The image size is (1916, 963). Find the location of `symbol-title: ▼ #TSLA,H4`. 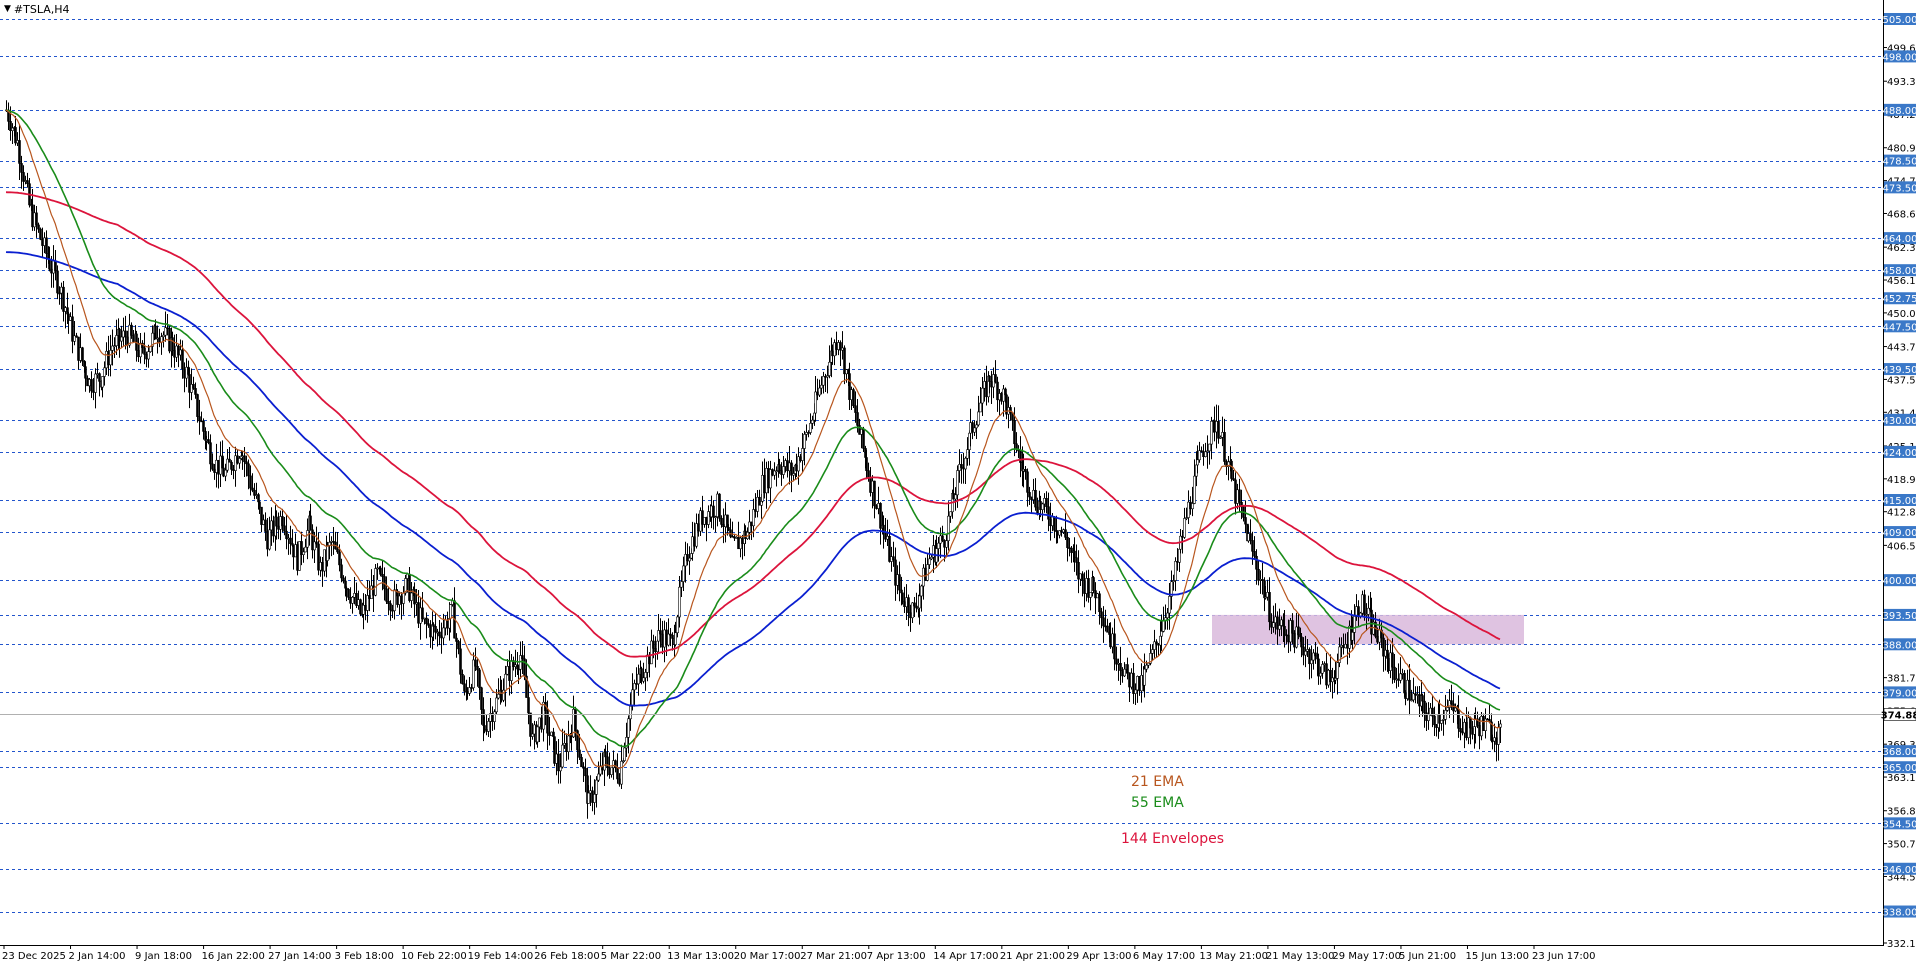

symbol-title: ▼ #TSLA,H4 is located at coordinates (37, 9).